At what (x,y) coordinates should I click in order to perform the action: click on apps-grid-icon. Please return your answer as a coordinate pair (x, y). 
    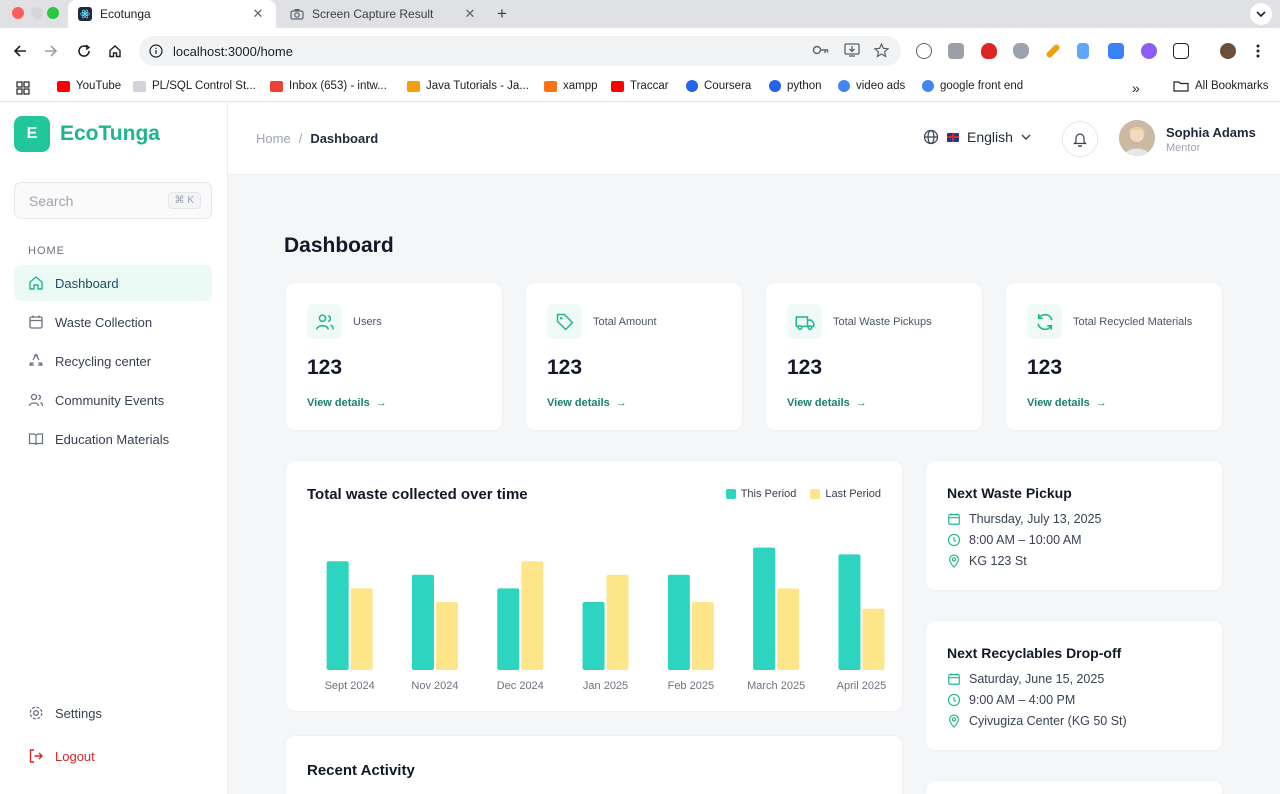
    Looking at the image, I should click on (23, 90).